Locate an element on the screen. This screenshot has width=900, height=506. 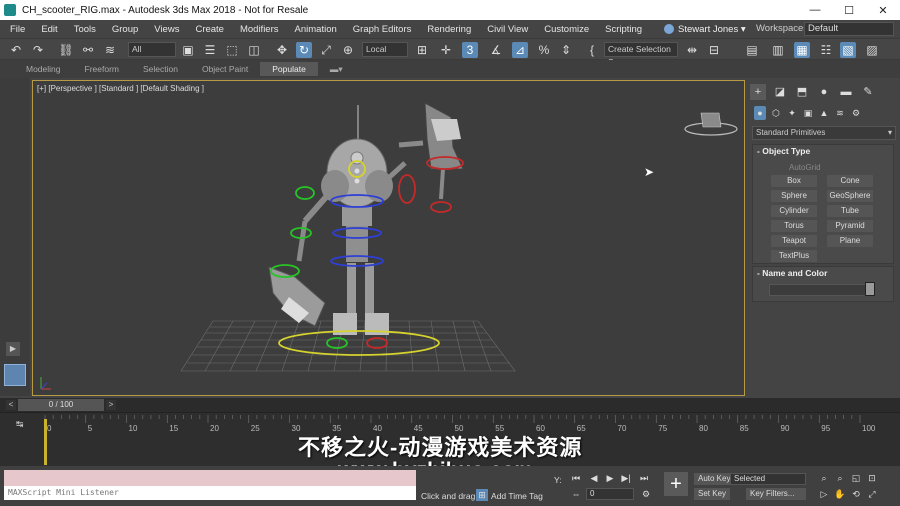
workspace-select: Default is located at coordinates (849, 29).